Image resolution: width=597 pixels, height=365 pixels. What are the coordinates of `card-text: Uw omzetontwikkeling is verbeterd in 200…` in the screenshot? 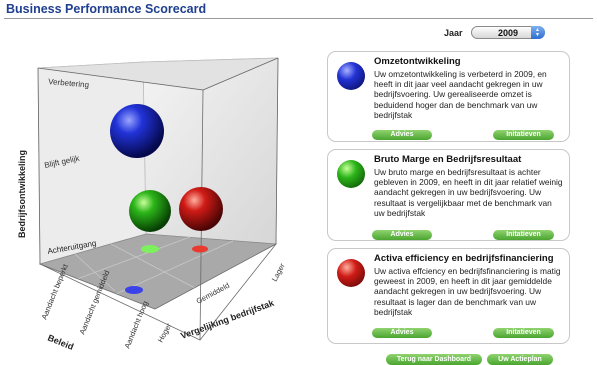 It's located at (460, 94).